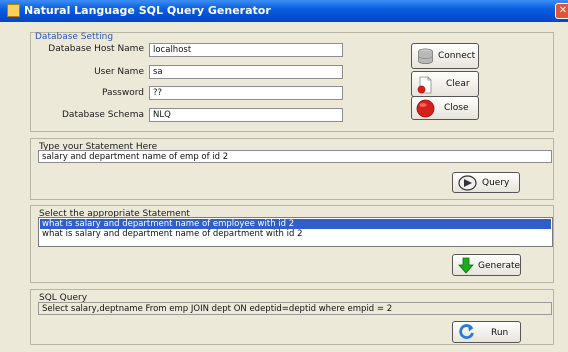  Describe the element at coordinates (147, 10) in the screenshot. I see `window-title: Natural Language SQL Query Generator` at that location.